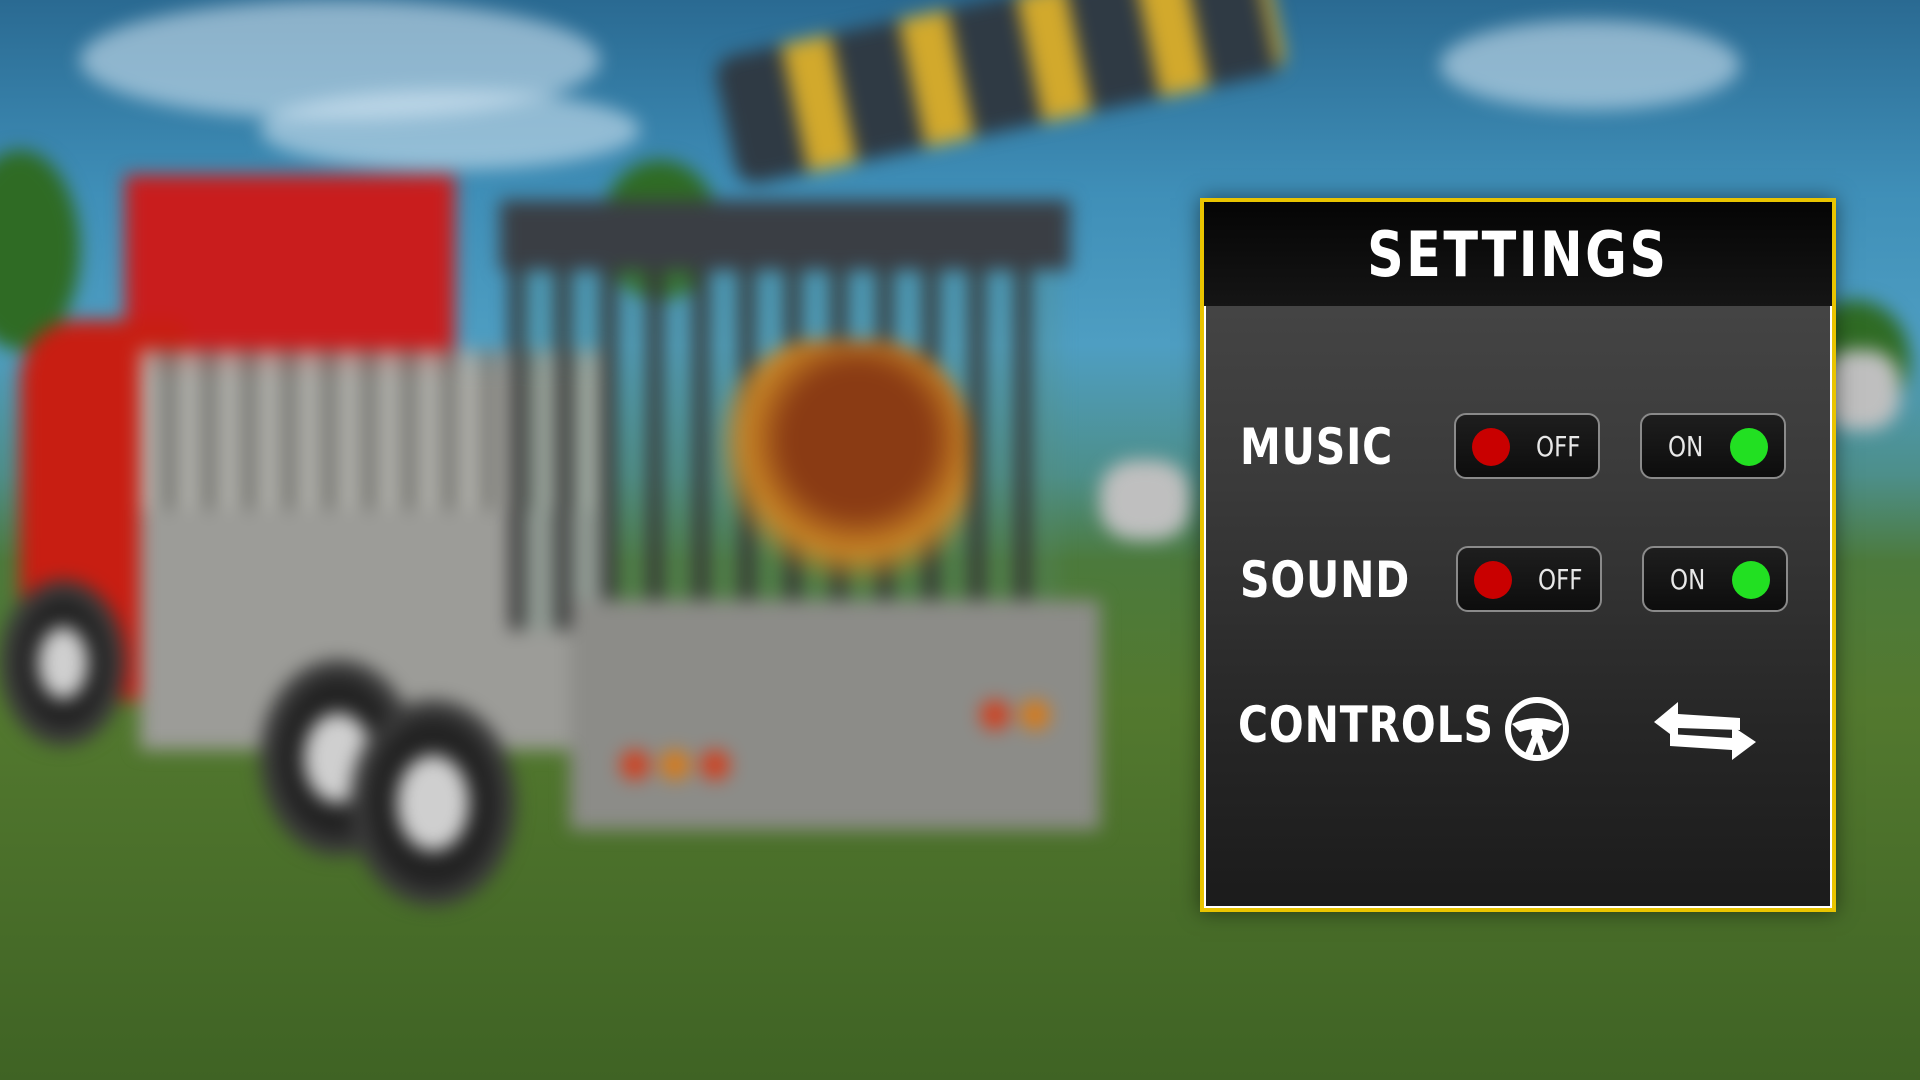 Image resolution: width=1920 pixels, height=1080 pixels. I want to click on sound-off-label: OFF, so click(1560, 579).